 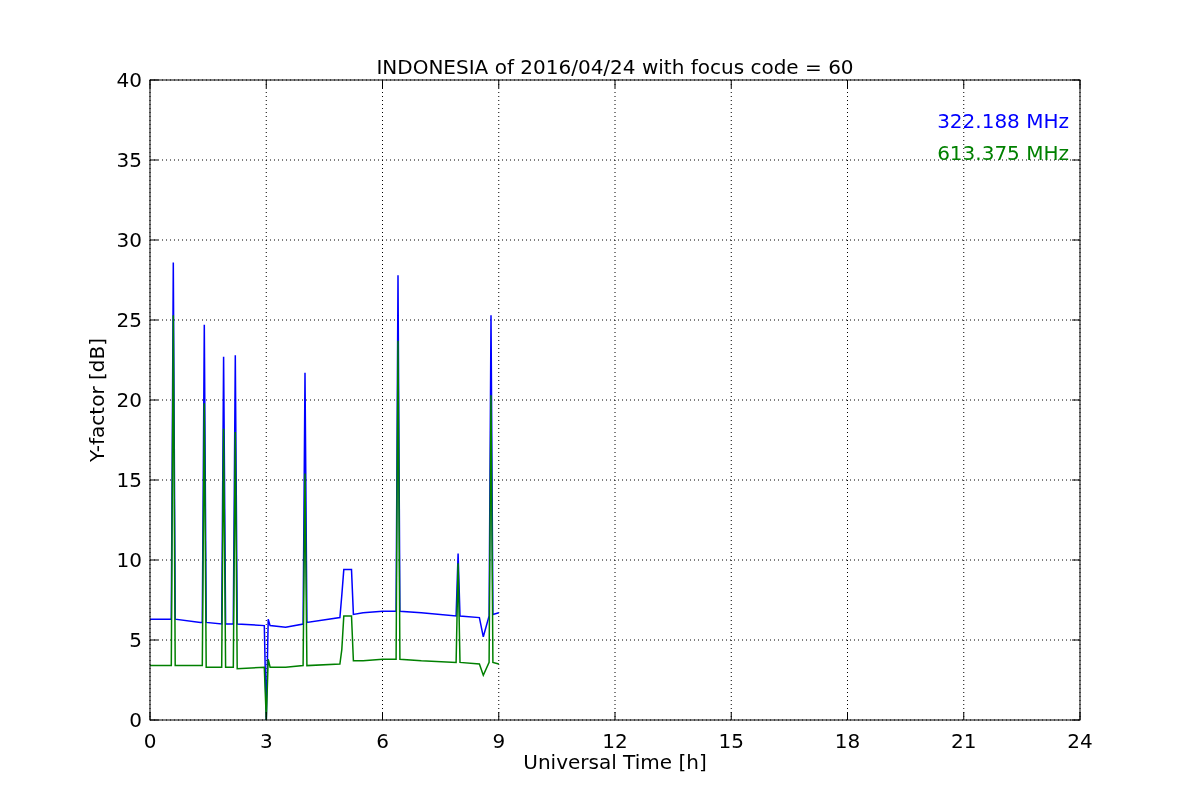 What do you see at coordinates (129, 400) in the screenshot?
I see `y-tick-label: 20` at bounding box center [129, 400].